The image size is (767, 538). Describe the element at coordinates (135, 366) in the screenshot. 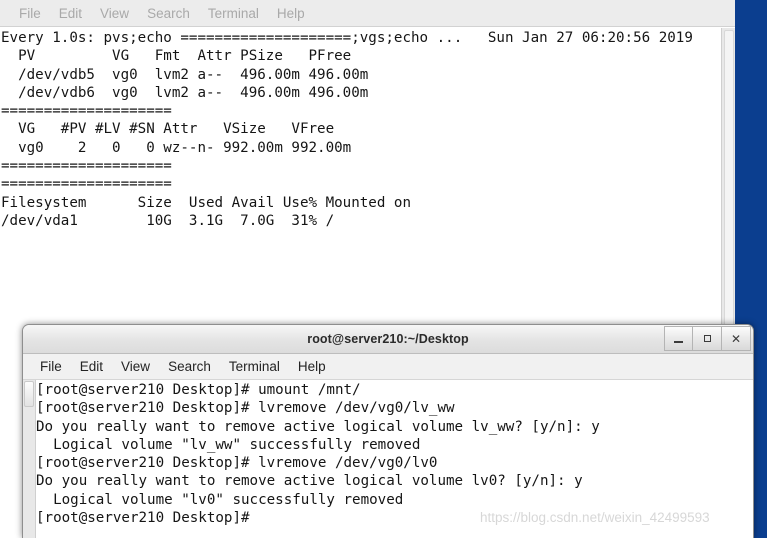

I see `inner-menu-item-view: View` at that location.